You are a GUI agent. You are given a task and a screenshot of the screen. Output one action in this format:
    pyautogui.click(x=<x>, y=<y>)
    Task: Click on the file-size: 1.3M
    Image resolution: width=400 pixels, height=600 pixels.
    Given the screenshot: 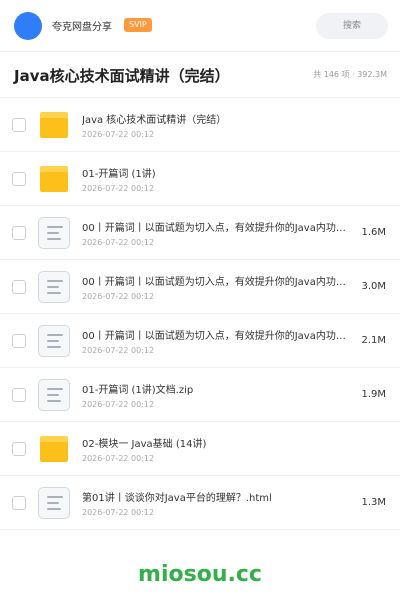 What is the action you would take?
    pyautogui.click(x=373, y=502)
    